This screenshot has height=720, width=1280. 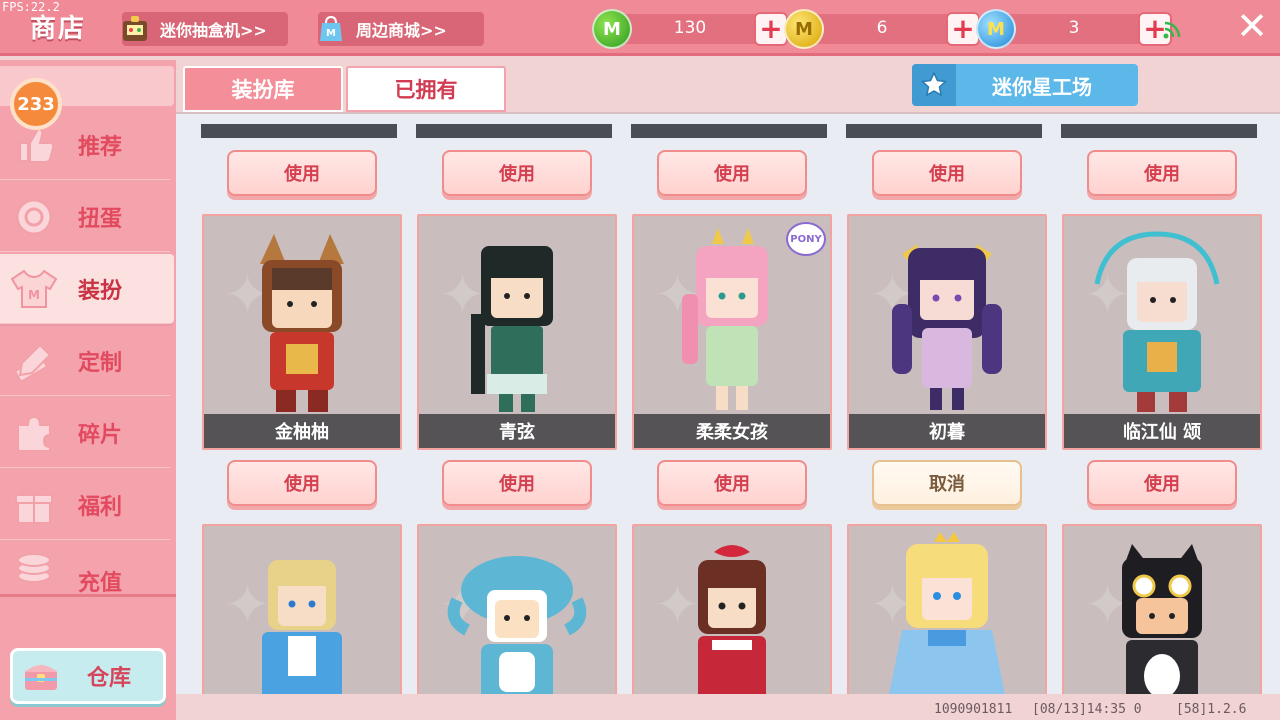 I want to click on puzzle-icon, so click(x=34, y=433).